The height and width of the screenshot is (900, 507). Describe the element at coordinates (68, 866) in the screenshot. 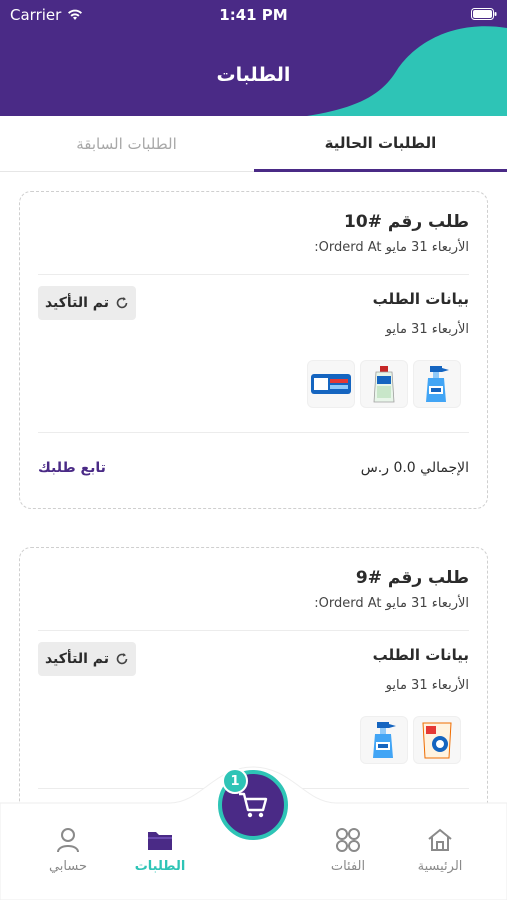

I see `nav-account-label: حسابي` at that location.